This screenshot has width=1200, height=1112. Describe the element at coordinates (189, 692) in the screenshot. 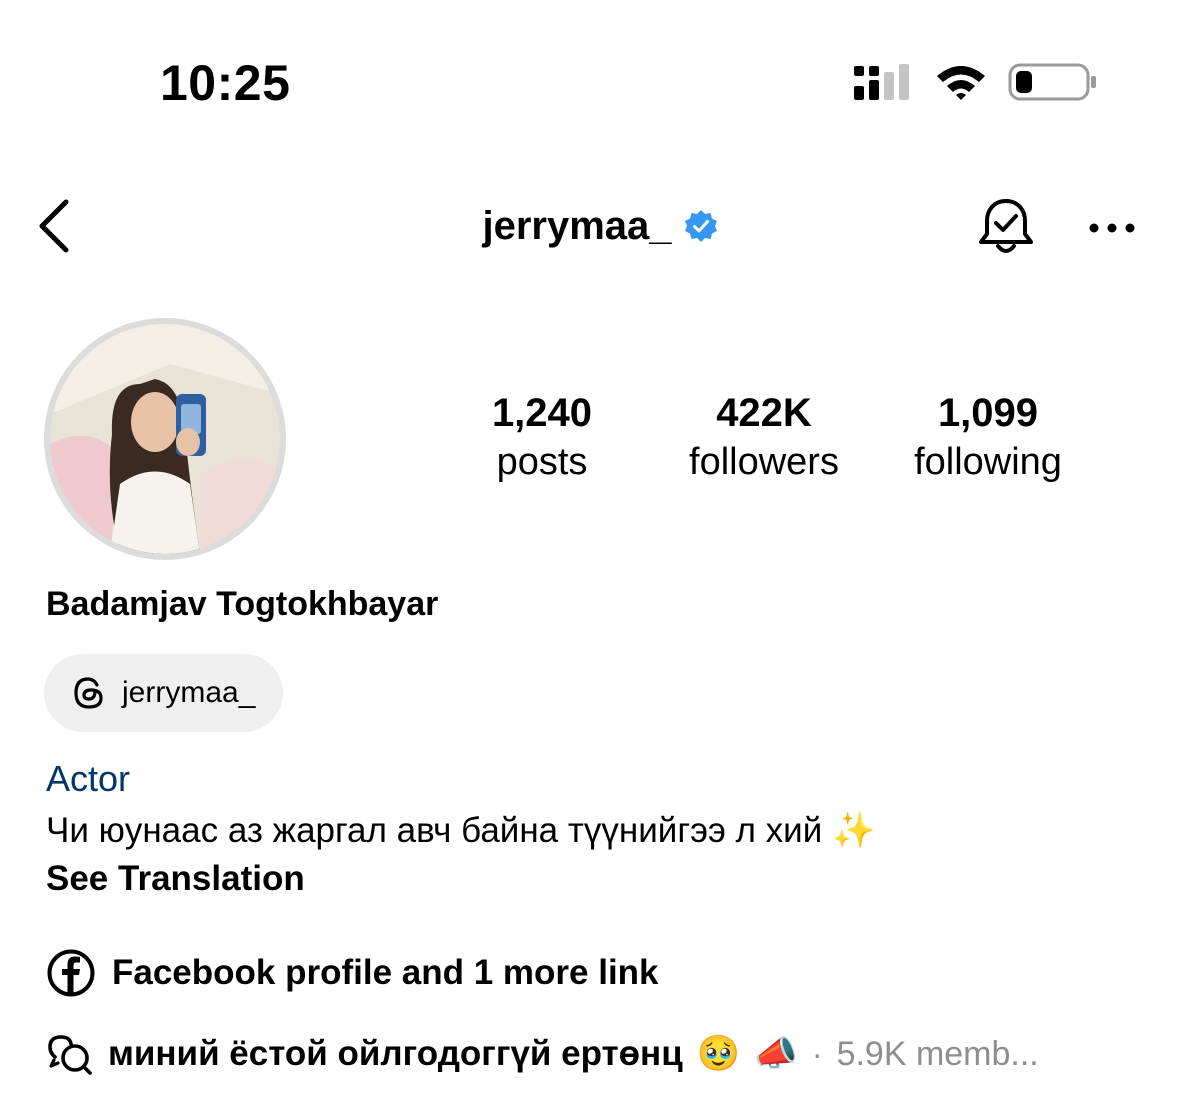

I see `threads-handle: jerrymaa_` at that location.